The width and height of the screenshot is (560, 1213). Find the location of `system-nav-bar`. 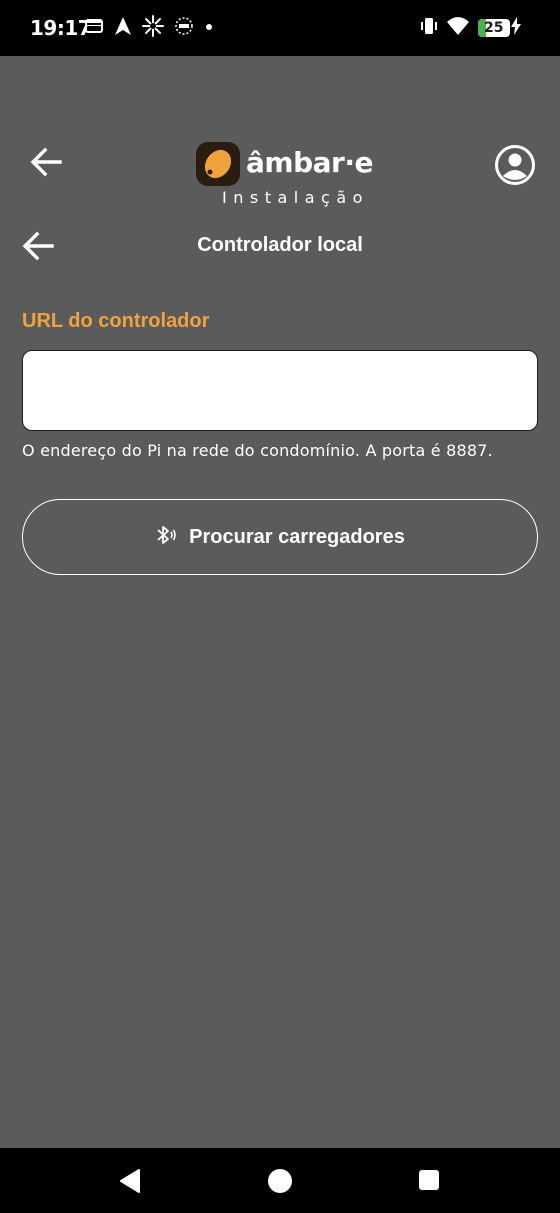

system-nav-bar is located at coordinates (280, 1180).